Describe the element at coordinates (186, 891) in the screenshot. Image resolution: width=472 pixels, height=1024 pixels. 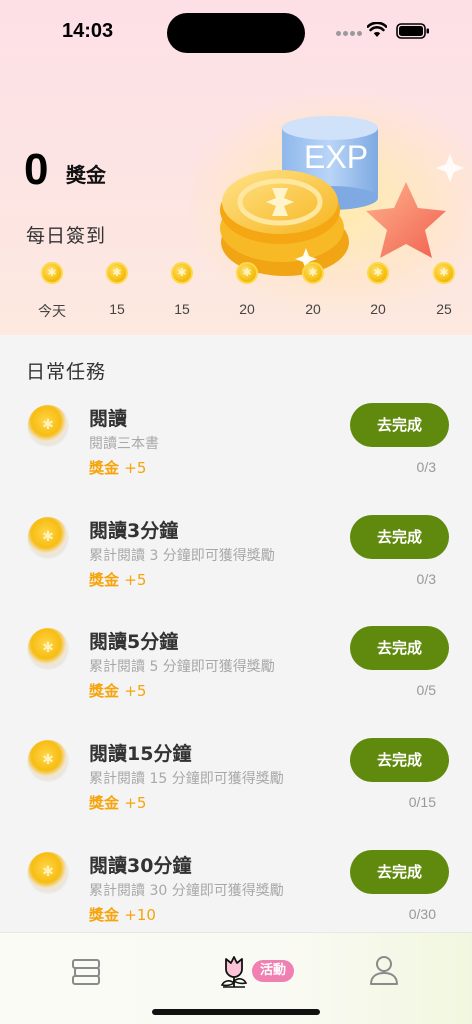
I see `task-description: 累計閱讀 30 分鐘即可獲得獎勵` at that location.